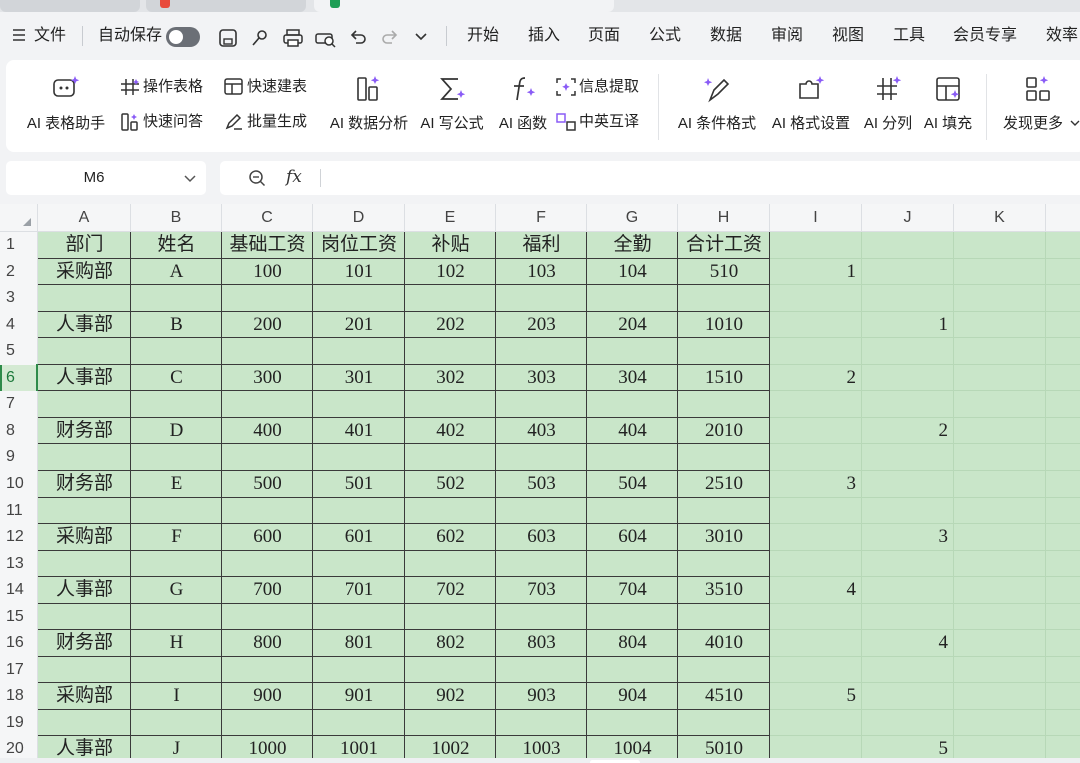 The height and width of the screenshot is (763, 1080). What do you see at coordinates (176, 245) in the screenshot?
I see `header-cell: 姓名` at bounding box center [176, 245].